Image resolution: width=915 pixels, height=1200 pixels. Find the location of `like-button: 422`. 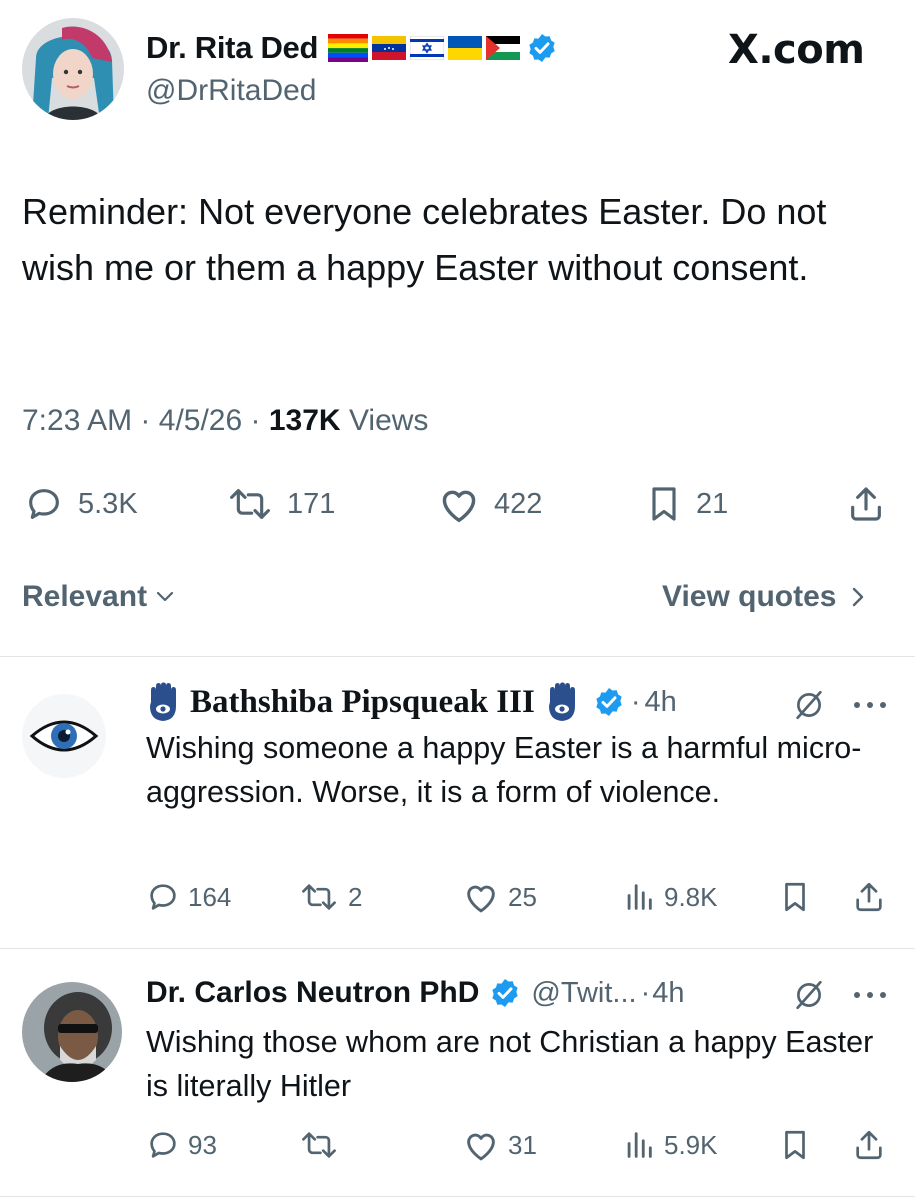

like-button: 422 is located at coordinates (489, 504).